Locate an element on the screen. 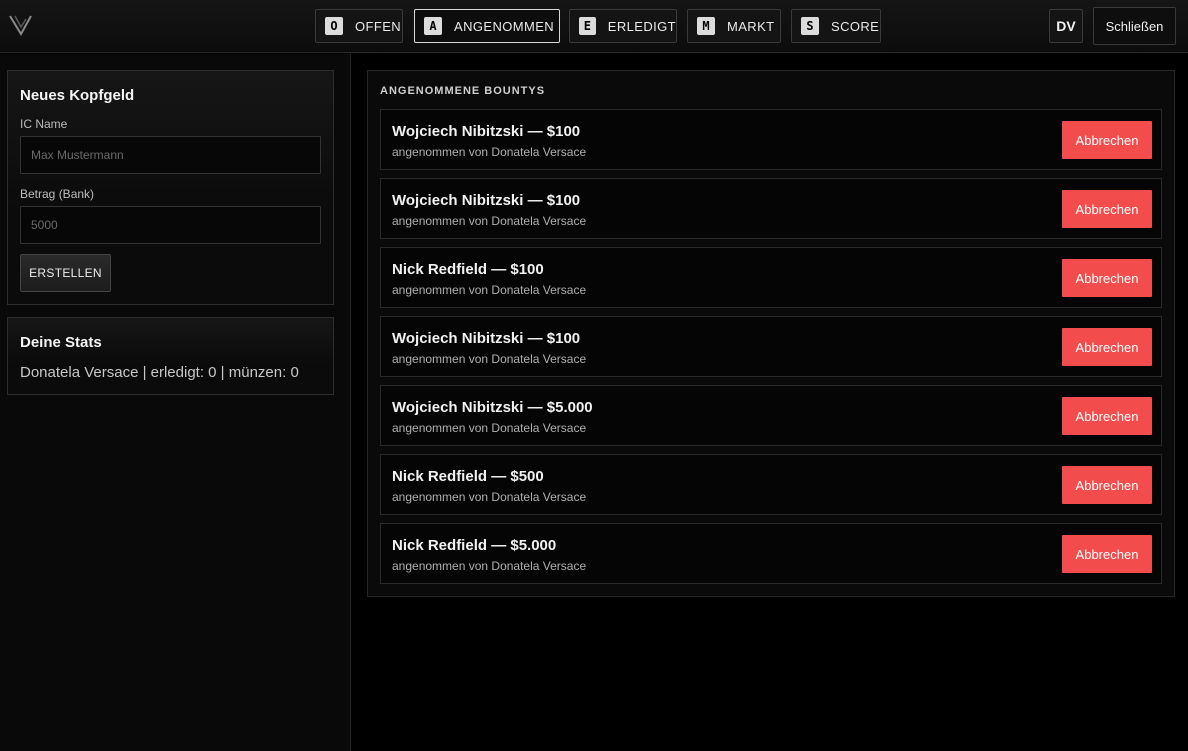 Image resolution: width=1188 pixels, height=751 pixels. tab-key-badge: S is located at coordinates (810, 26).